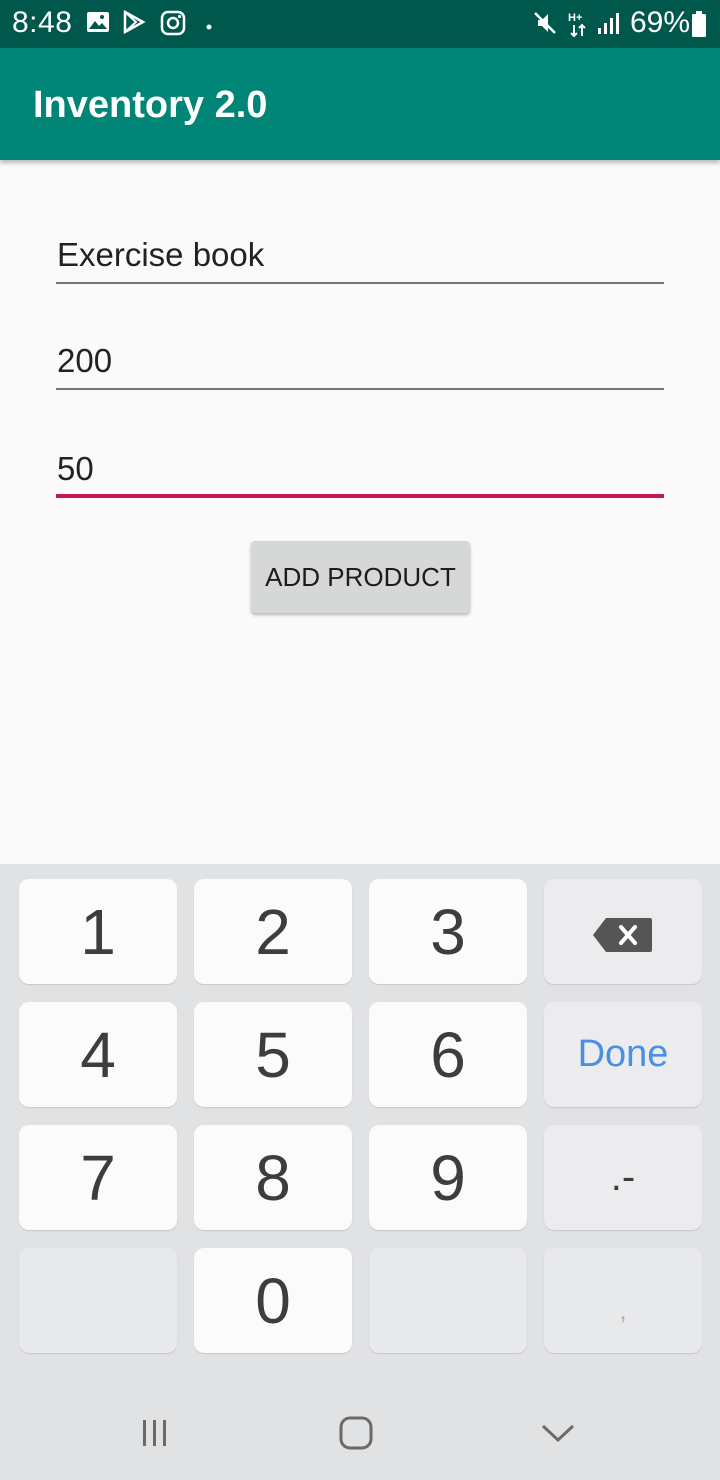 This screenshot has width=720, height=1480. I want to click on key-9: 9, so click(448, 1177).